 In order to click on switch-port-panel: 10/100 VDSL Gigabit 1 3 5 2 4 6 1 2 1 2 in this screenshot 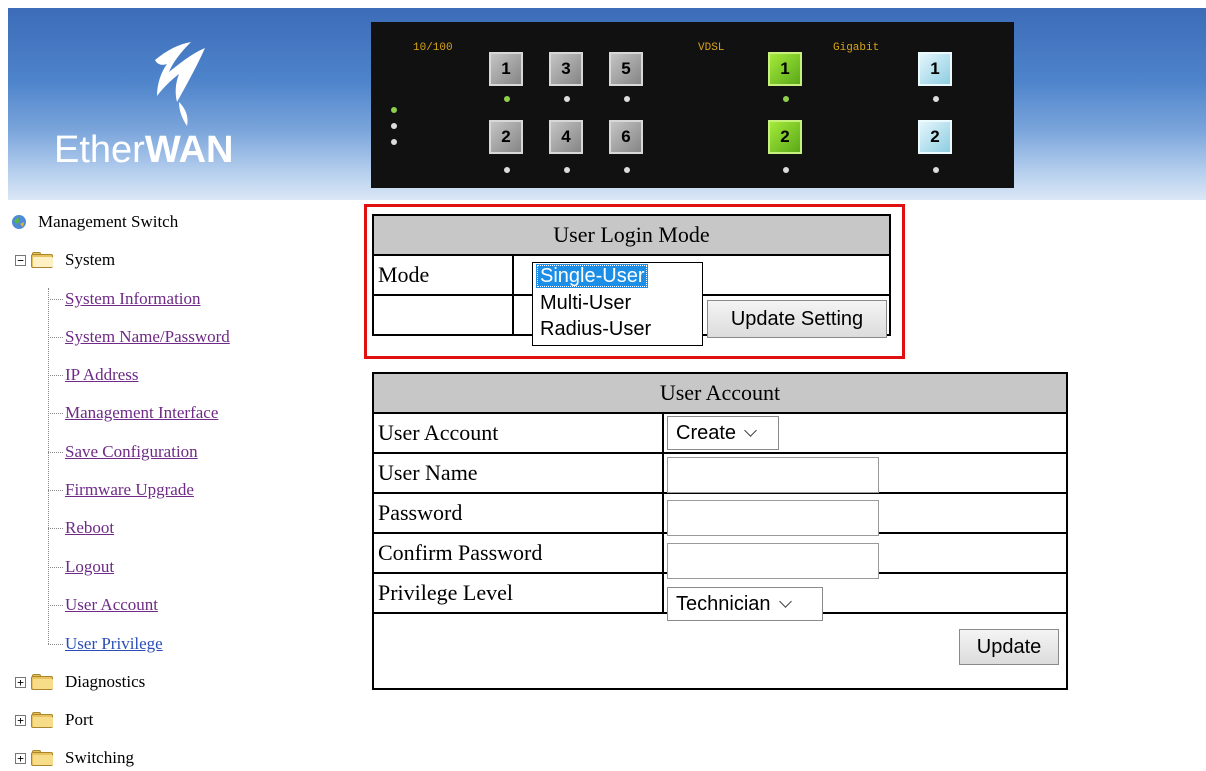, I will do `click(692, 105)`.